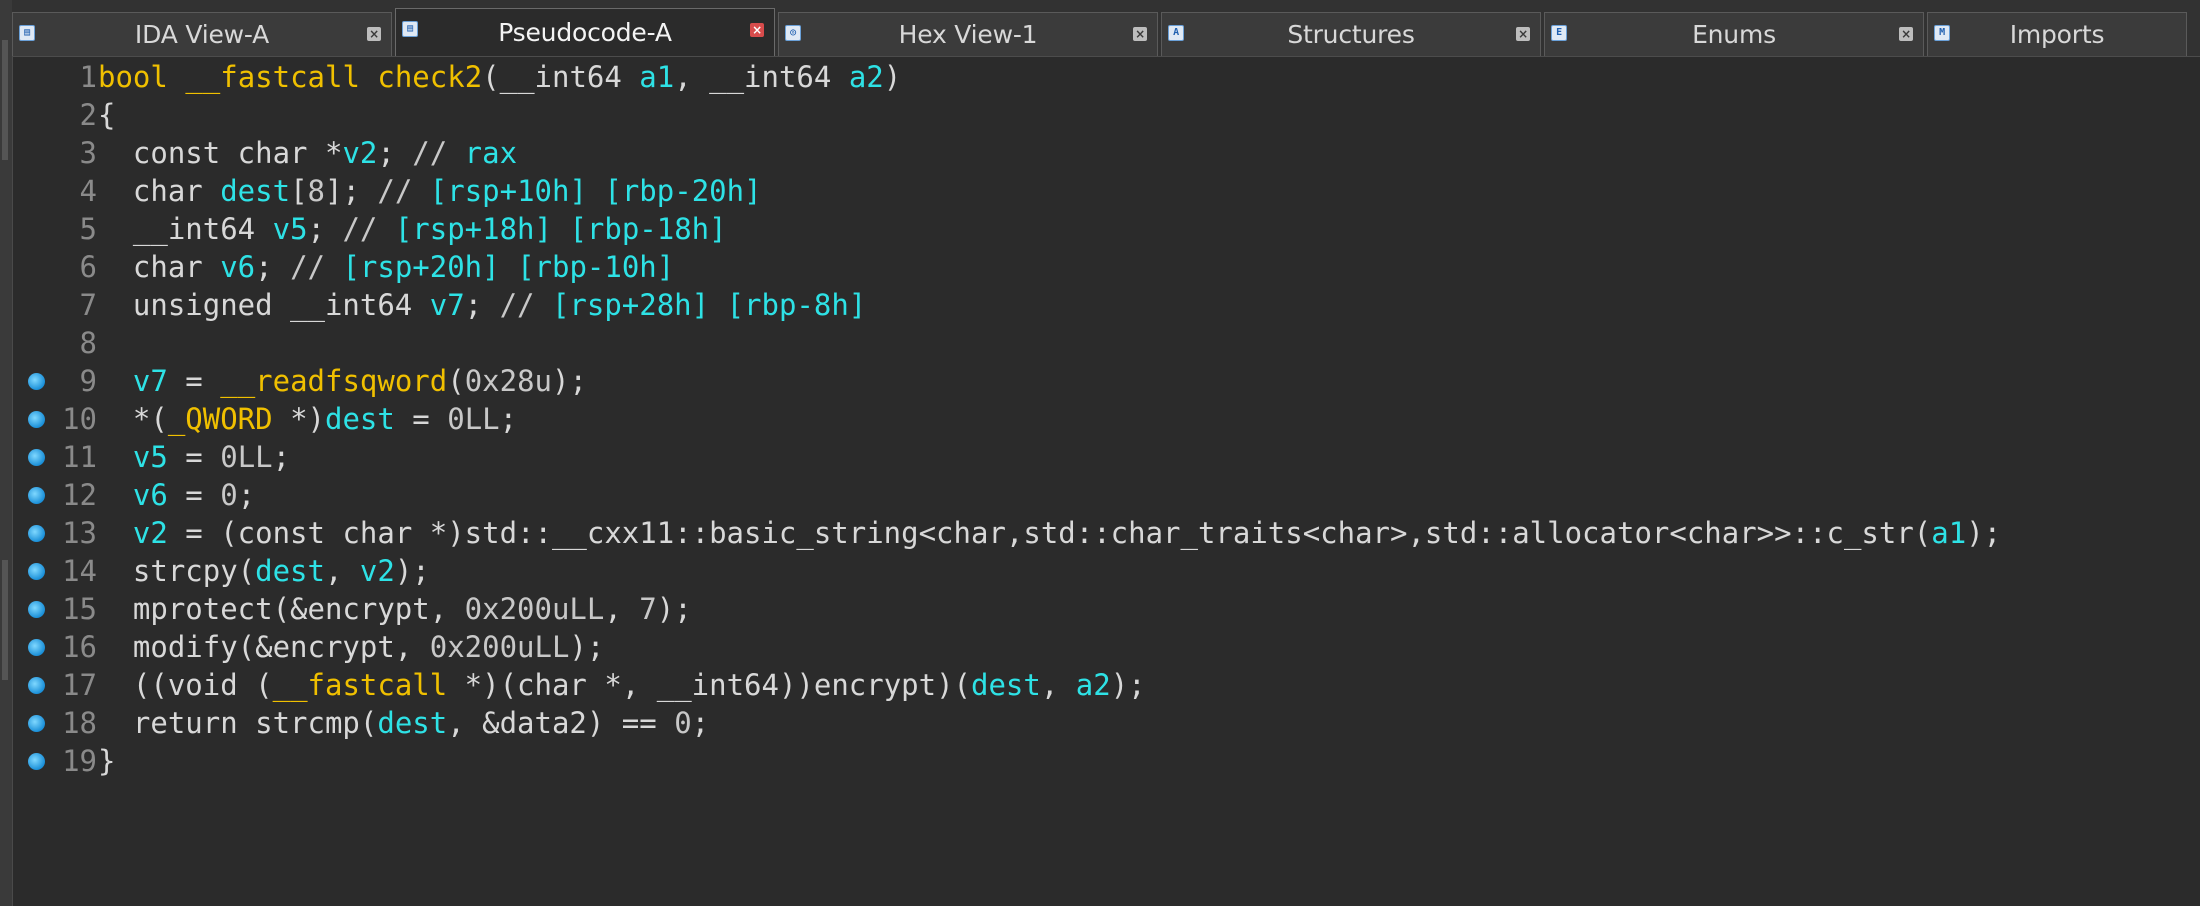 This screenshot has height=906, width=2200. I want to click on code-text: }, so click(107, 761).